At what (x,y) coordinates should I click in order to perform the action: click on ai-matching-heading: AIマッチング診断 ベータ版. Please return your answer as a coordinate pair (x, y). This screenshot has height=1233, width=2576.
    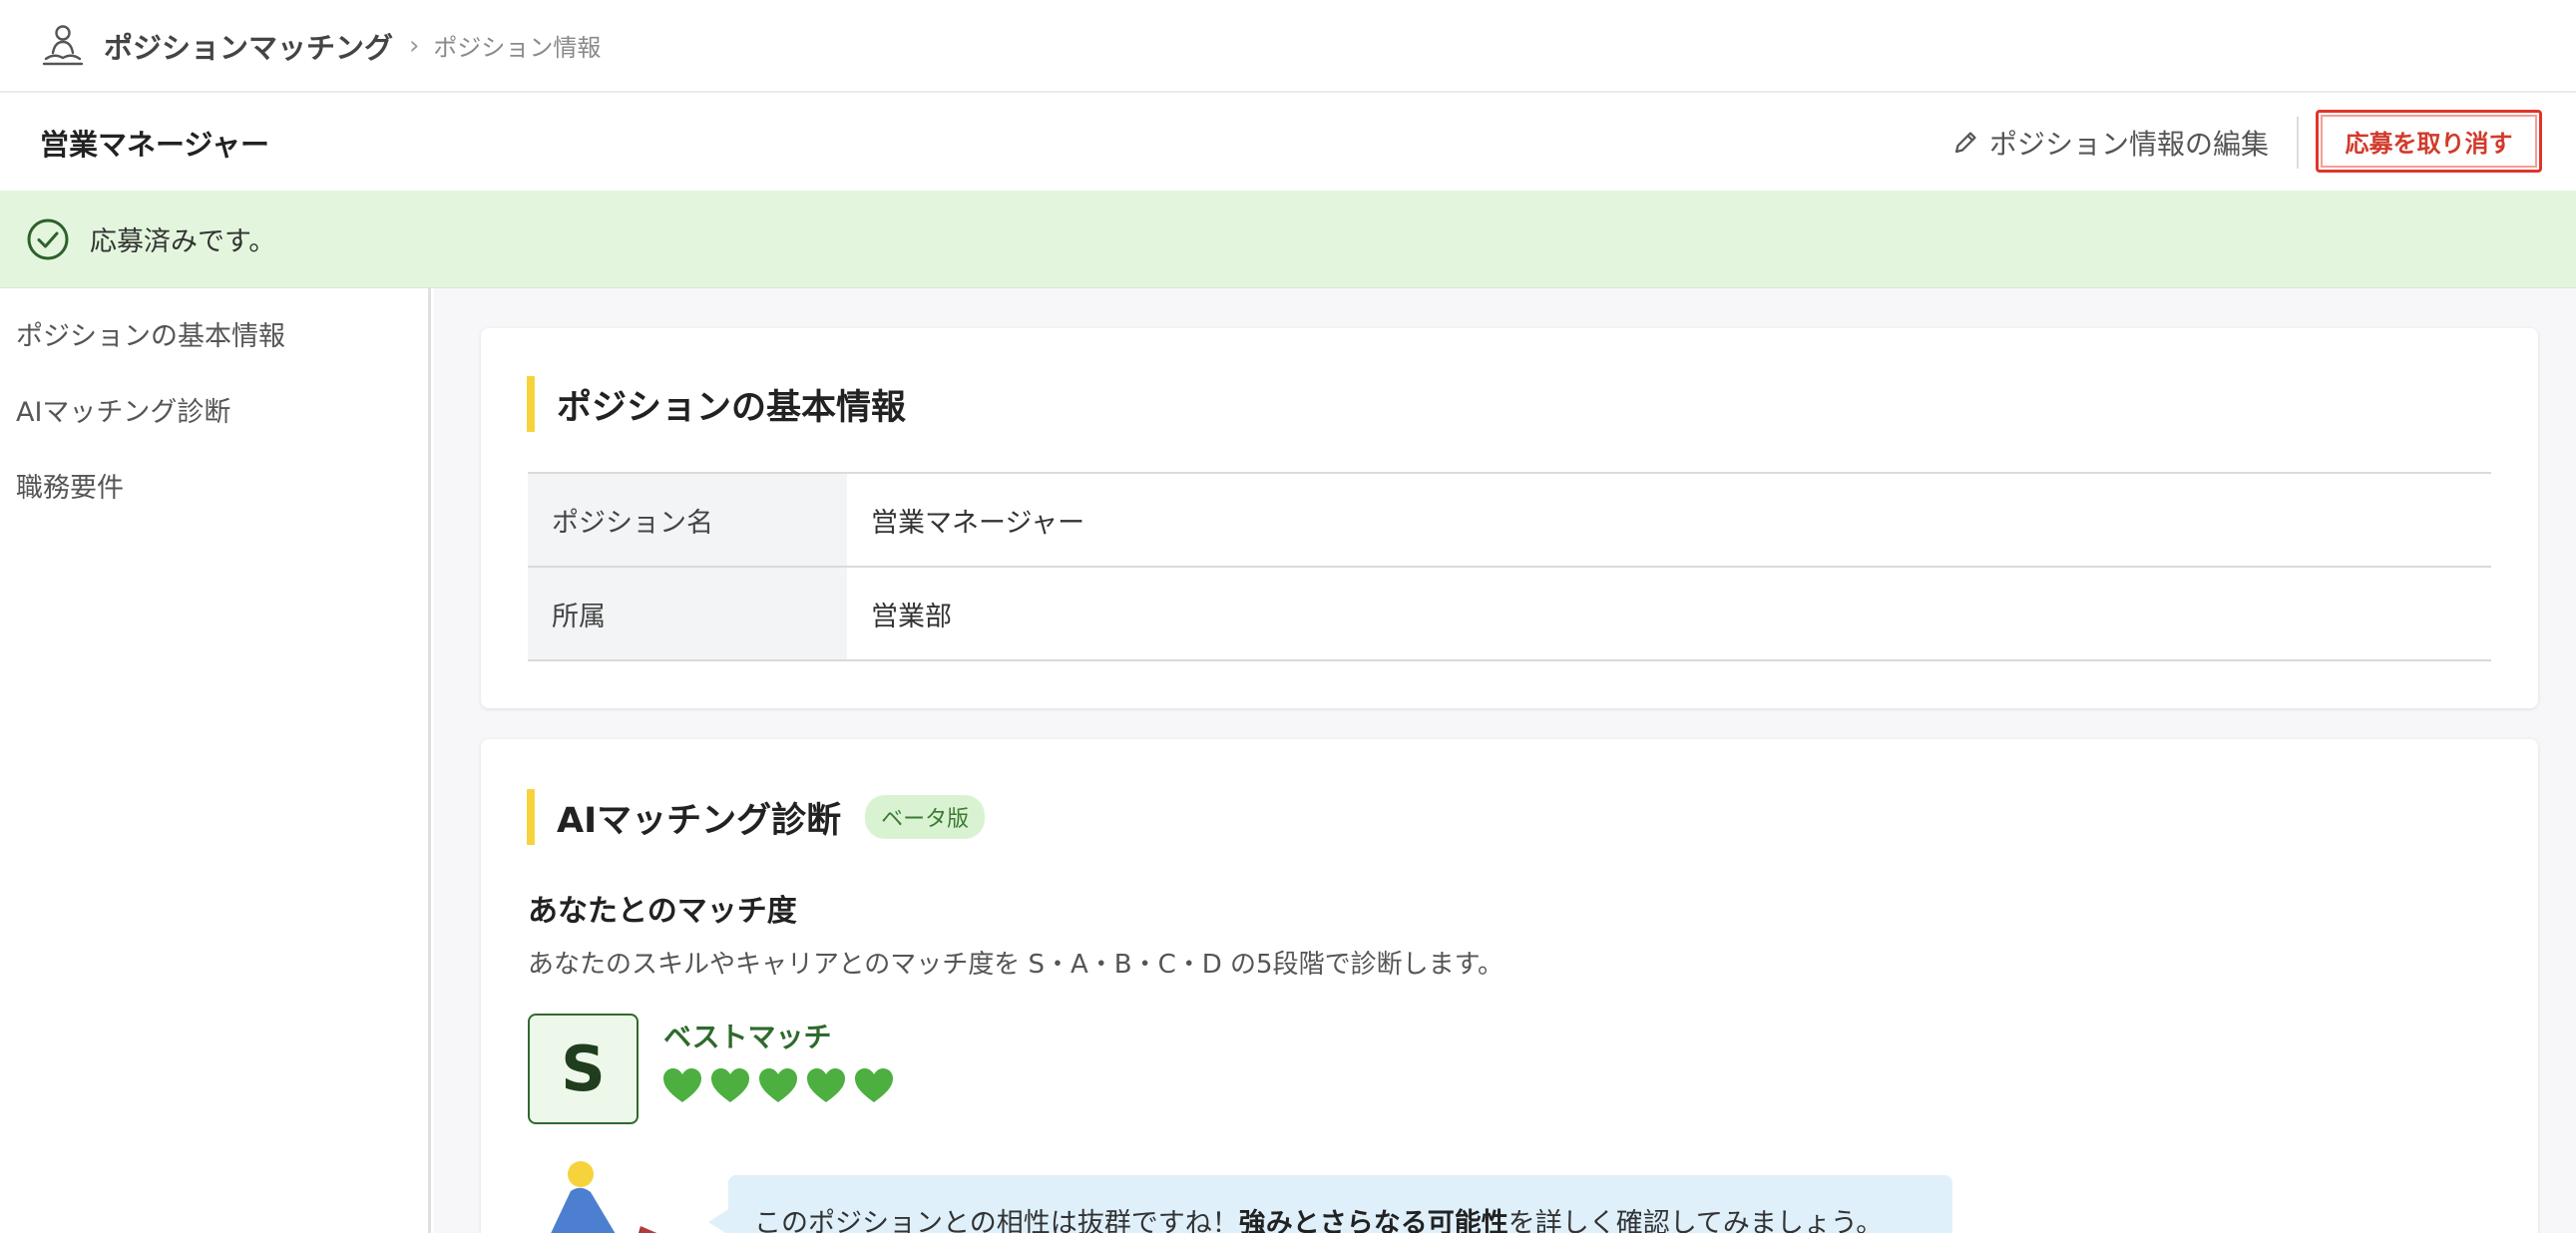
    Looking at the image, I should click on (756, 817).